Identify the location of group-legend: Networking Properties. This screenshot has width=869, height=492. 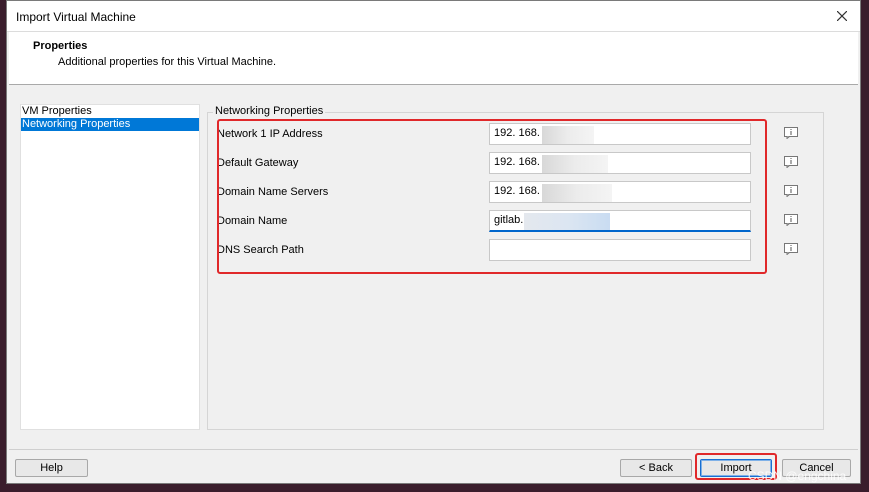
(269, 111).